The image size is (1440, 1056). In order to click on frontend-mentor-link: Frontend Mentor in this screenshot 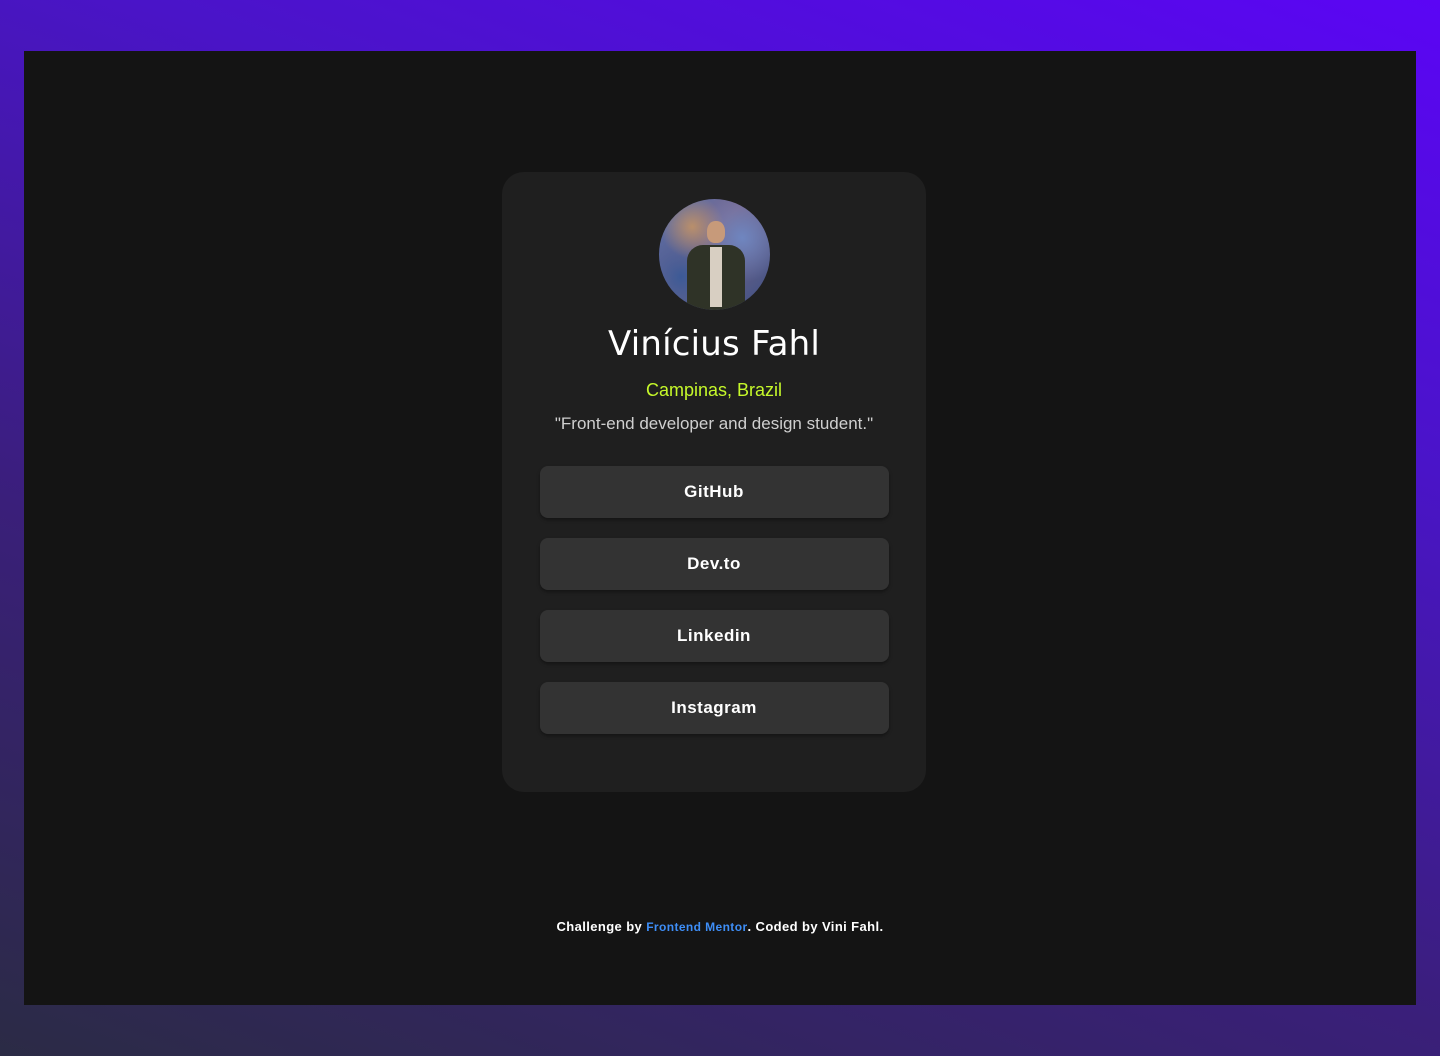, I will do `click(696, 927)`.